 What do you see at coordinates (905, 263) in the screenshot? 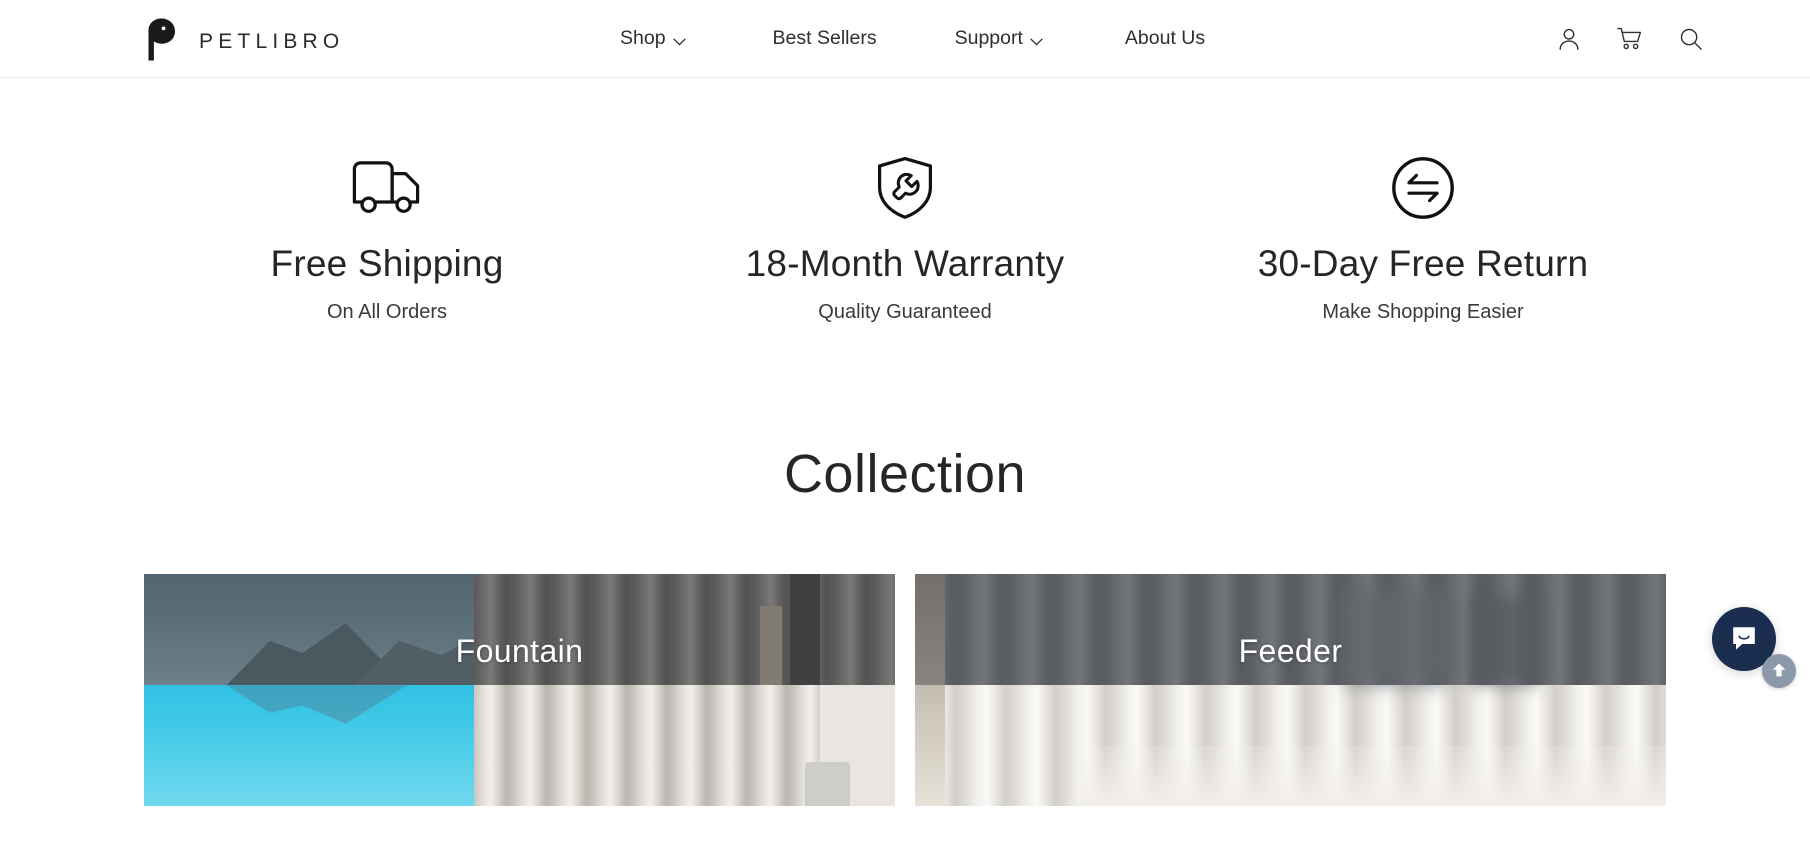
I see `feature-title: 18-Month Warranty` at bounding box center [905, 263].